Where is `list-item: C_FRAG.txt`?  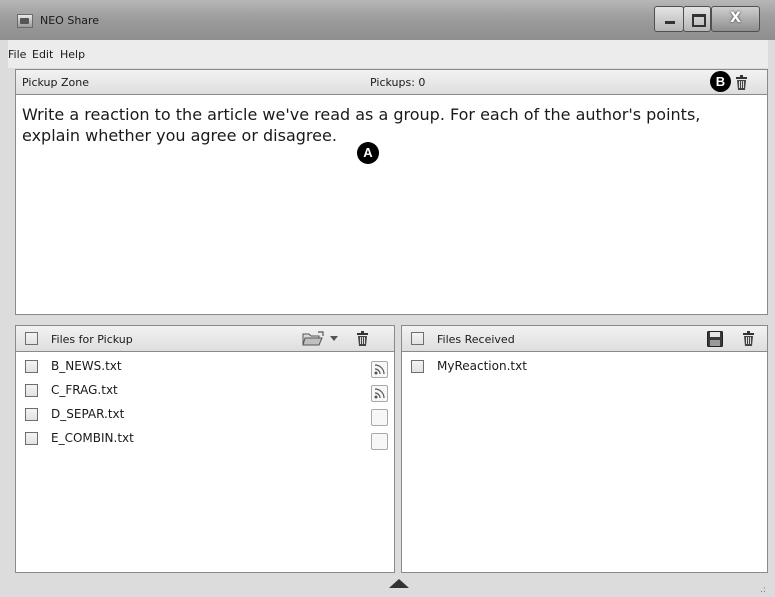 list-item: C_FRAG.txt is located at coordinates (205, 391).